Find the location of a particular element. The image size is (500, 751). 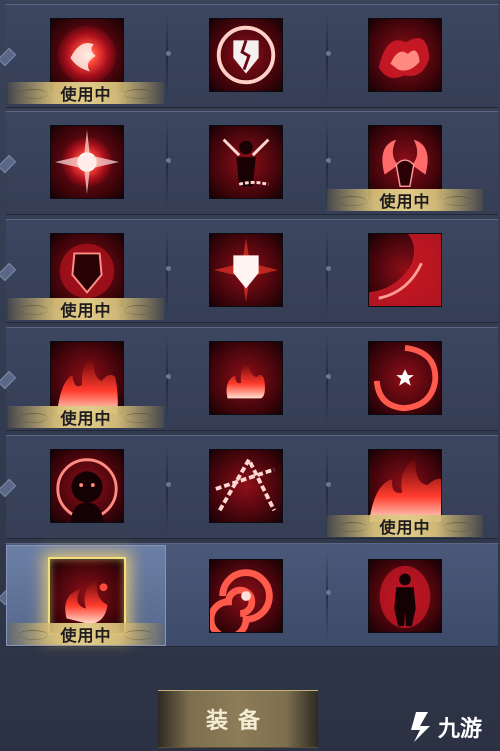

red-vortex-icon is located at coordinates (246, 596).